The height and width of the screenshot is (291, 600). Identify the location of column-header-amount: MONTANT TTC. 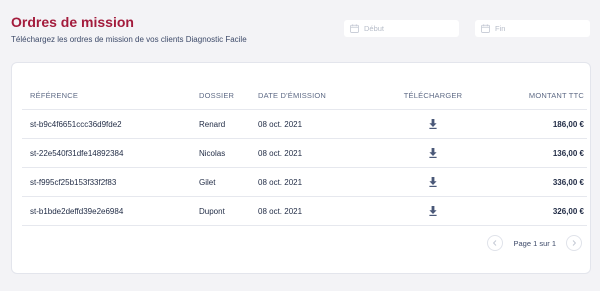
(556, 95).